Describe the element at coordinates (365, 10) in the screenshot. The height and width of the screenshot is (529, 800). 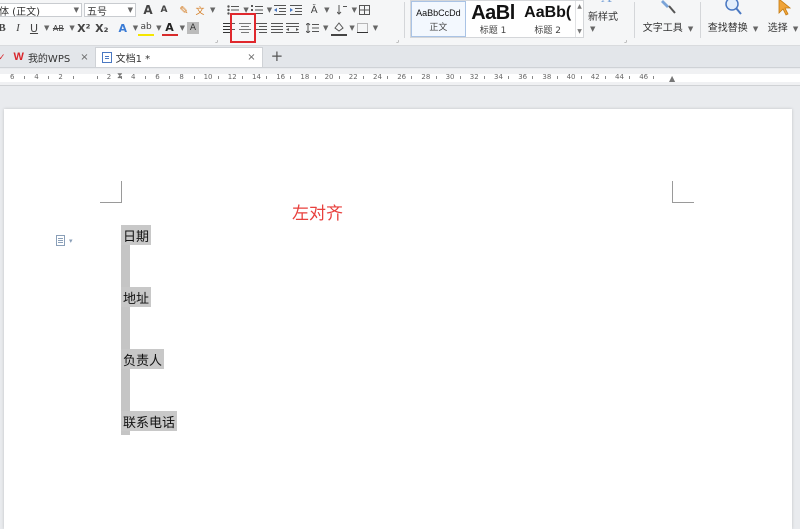
I see `table-borders-icon` at that location.